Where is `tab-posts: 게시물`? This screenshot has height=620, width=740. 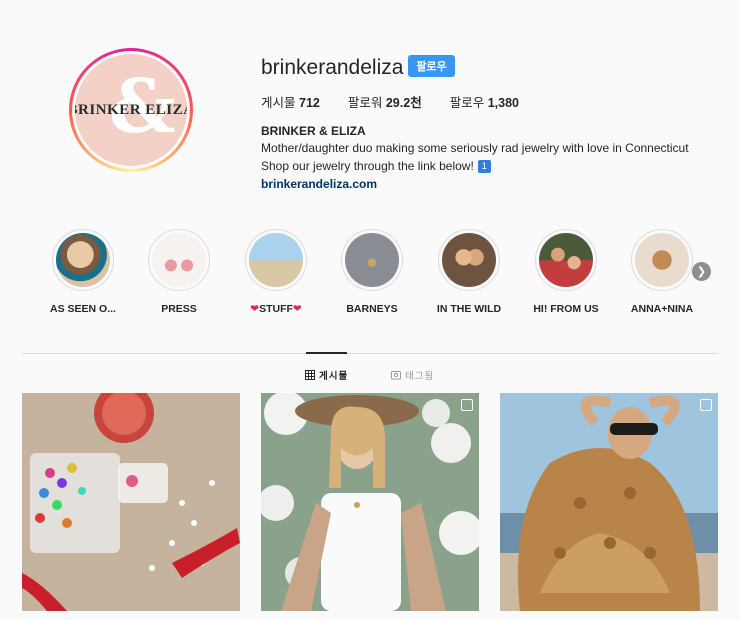 tab-posts: 게시물 is located at coordinates (326, 375).